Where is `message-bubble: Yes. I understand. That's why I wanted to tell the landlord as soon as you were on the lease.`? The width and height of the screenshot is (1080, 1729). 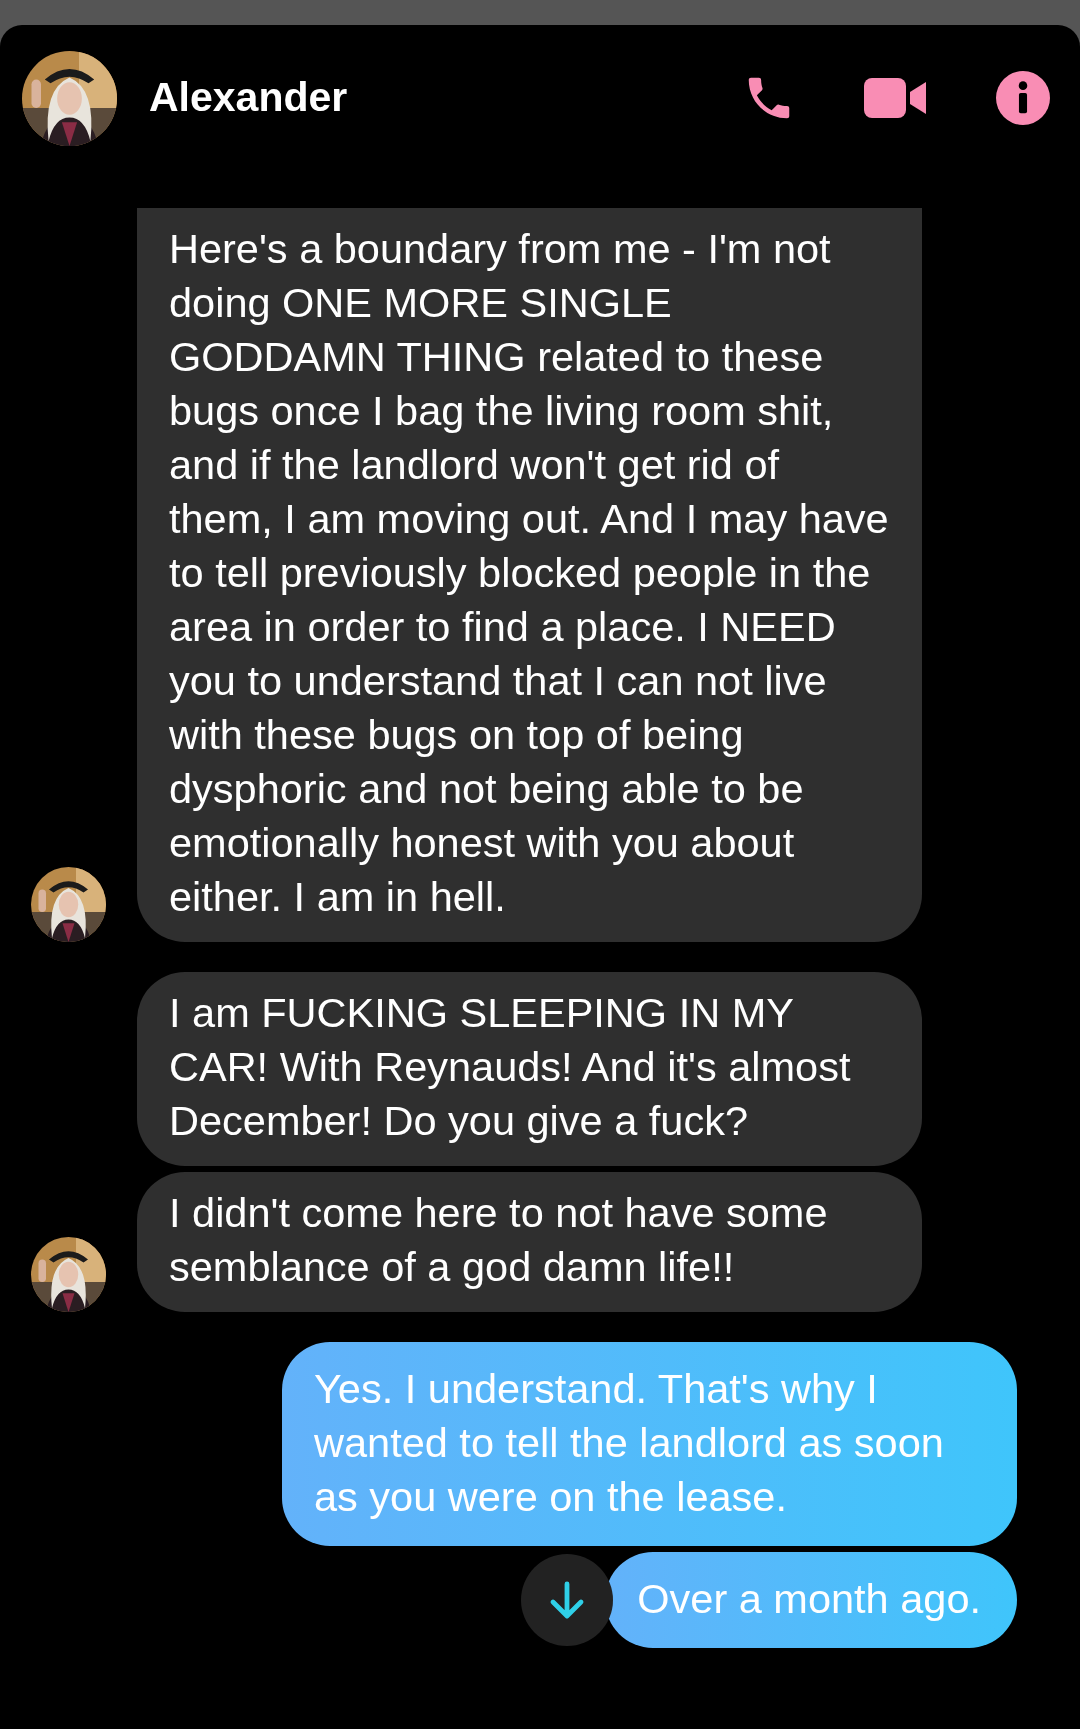
message-bubble: Yes. I understand. That's why I wanted to tell the landlord as soon as you were on the lease. is located at coordinates (649, 1443).